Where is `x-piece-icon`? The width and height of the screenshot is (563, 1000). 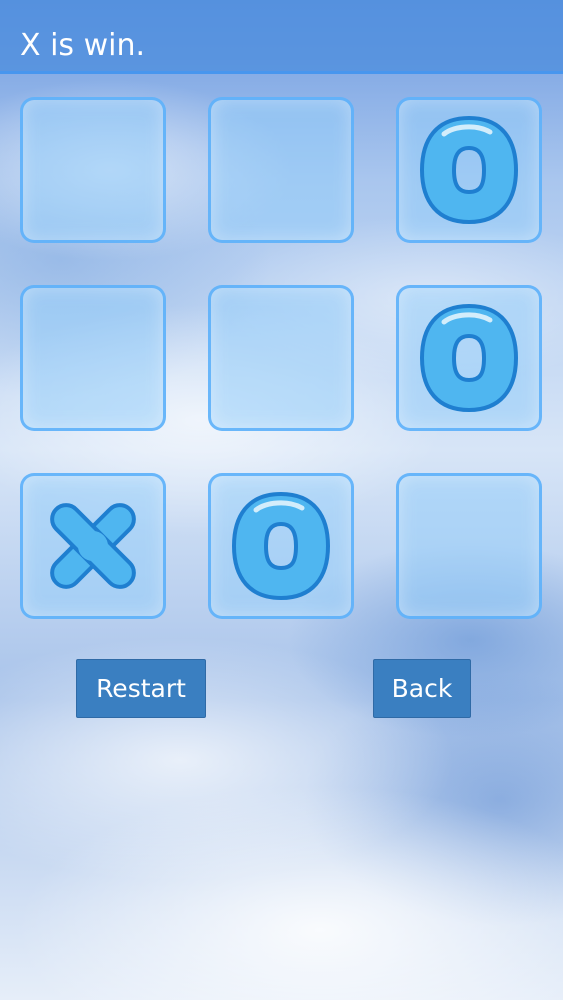
x-piece-icon is located at coordinates (93, 546).